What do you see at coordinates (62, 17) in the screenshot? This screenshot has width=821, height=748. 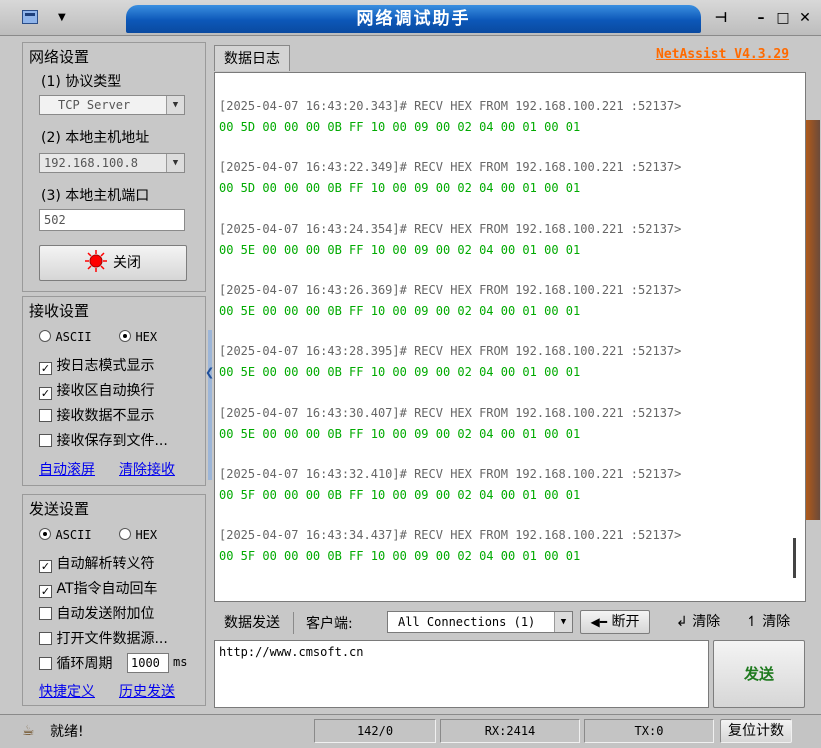 I see `menu-arrow-icon: ▼` at bounding box center [62, 17].